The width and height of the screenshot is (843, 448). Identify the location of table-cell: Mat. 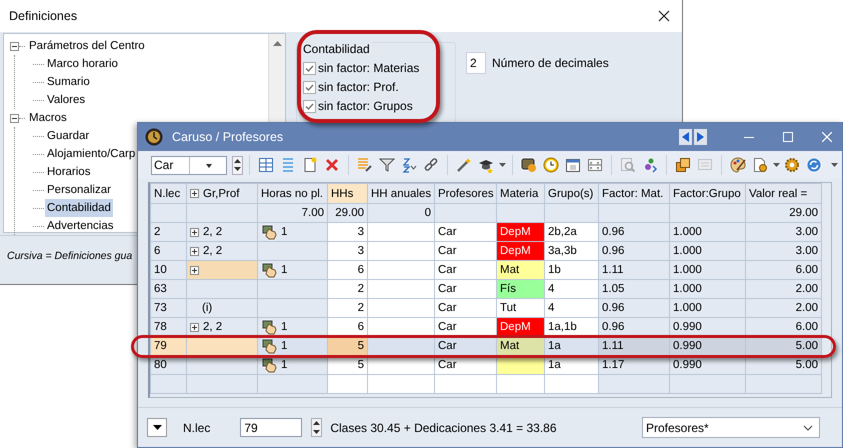
(520, 270).